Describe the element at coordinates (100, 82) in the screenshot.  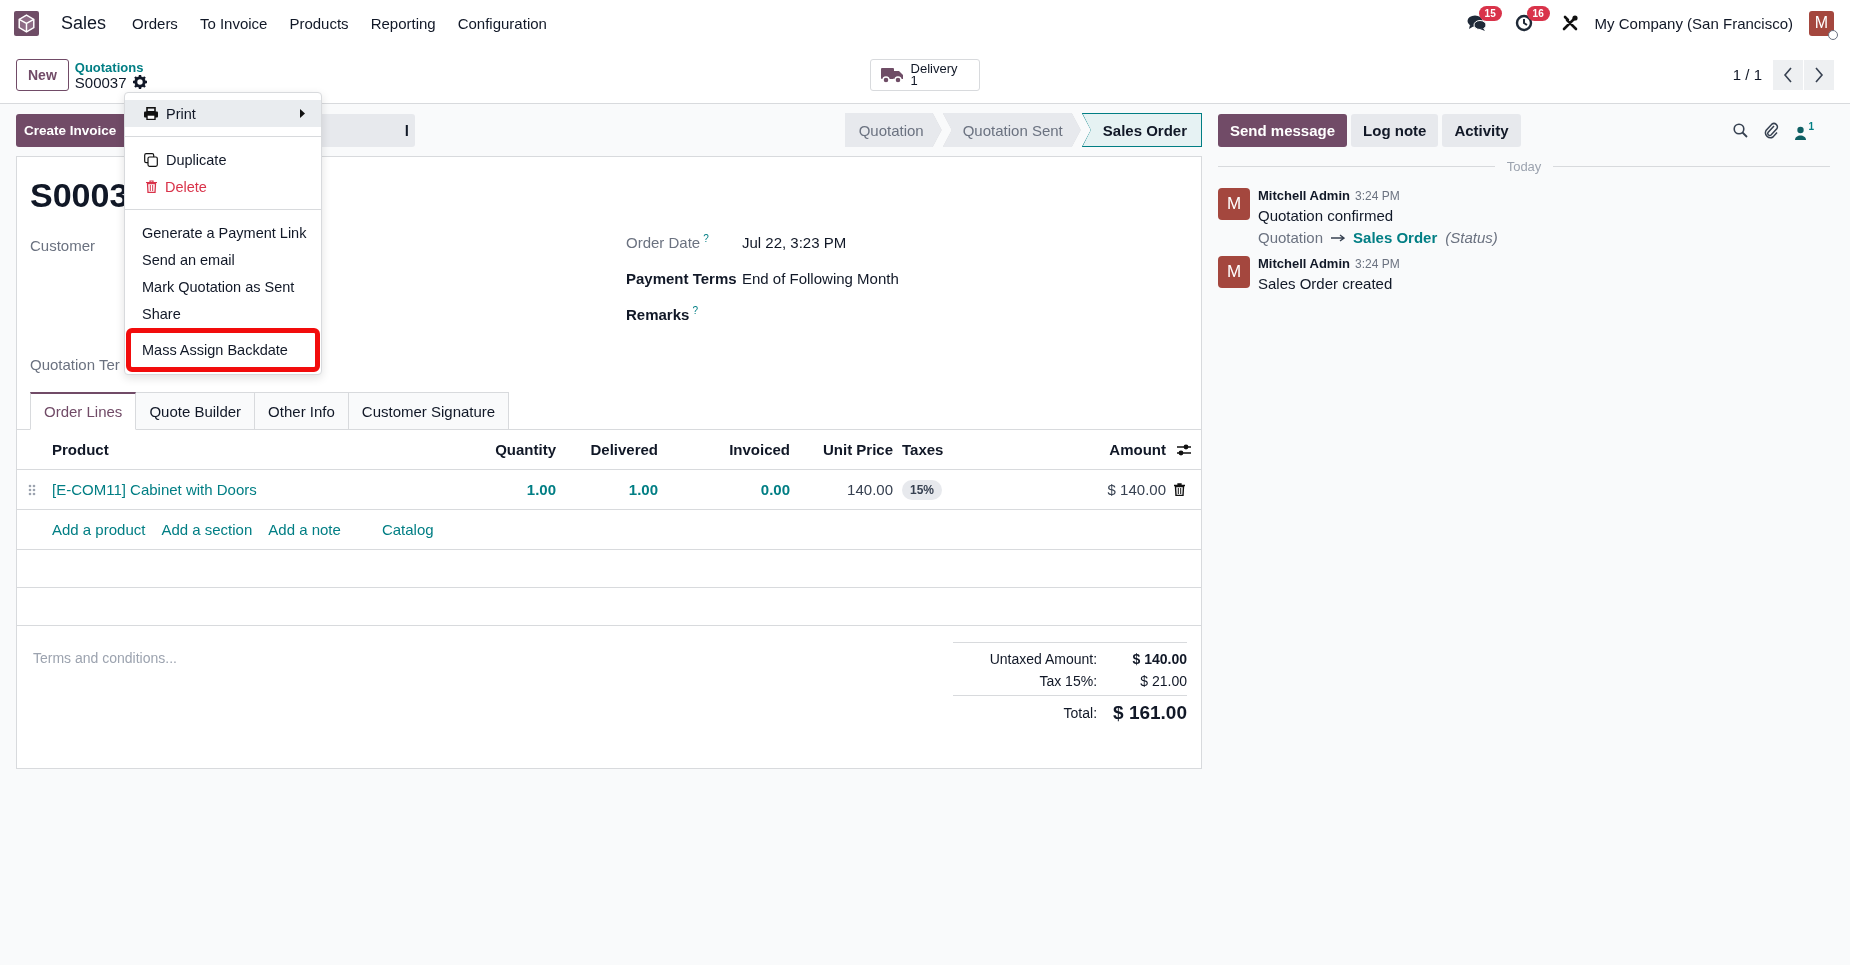
I see `record-name: S00037` at that location.